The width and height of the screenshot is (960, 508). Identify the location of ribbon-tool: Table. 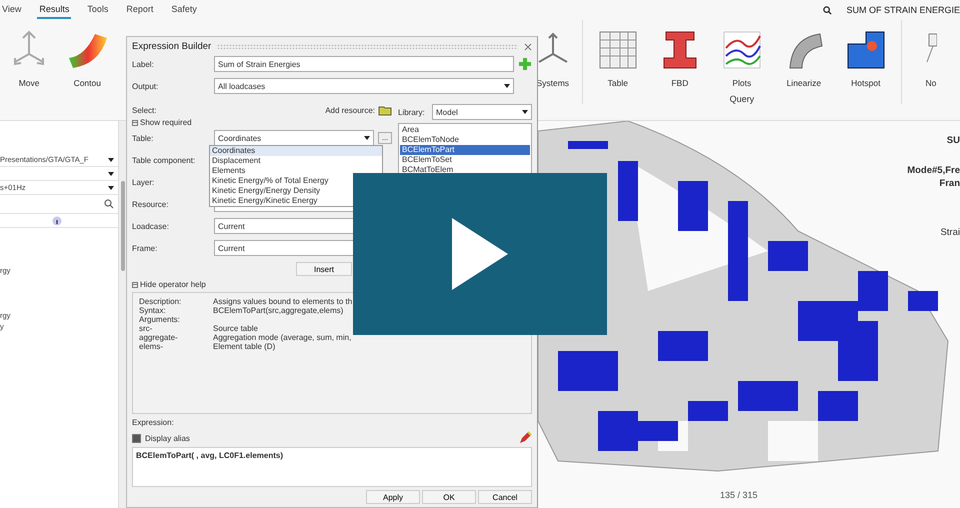
(617, 54).